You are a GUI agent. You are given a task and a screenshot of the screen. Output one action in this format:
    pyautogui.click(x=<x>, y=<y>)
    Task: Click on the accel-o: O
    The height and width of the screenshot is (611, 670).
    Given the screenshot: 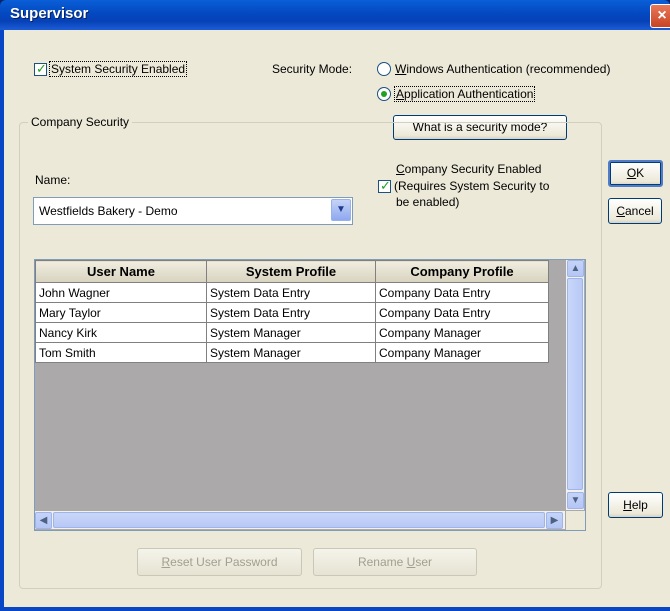 What is the action you would take?
    pyautogui.click(x=631, y=173)
    